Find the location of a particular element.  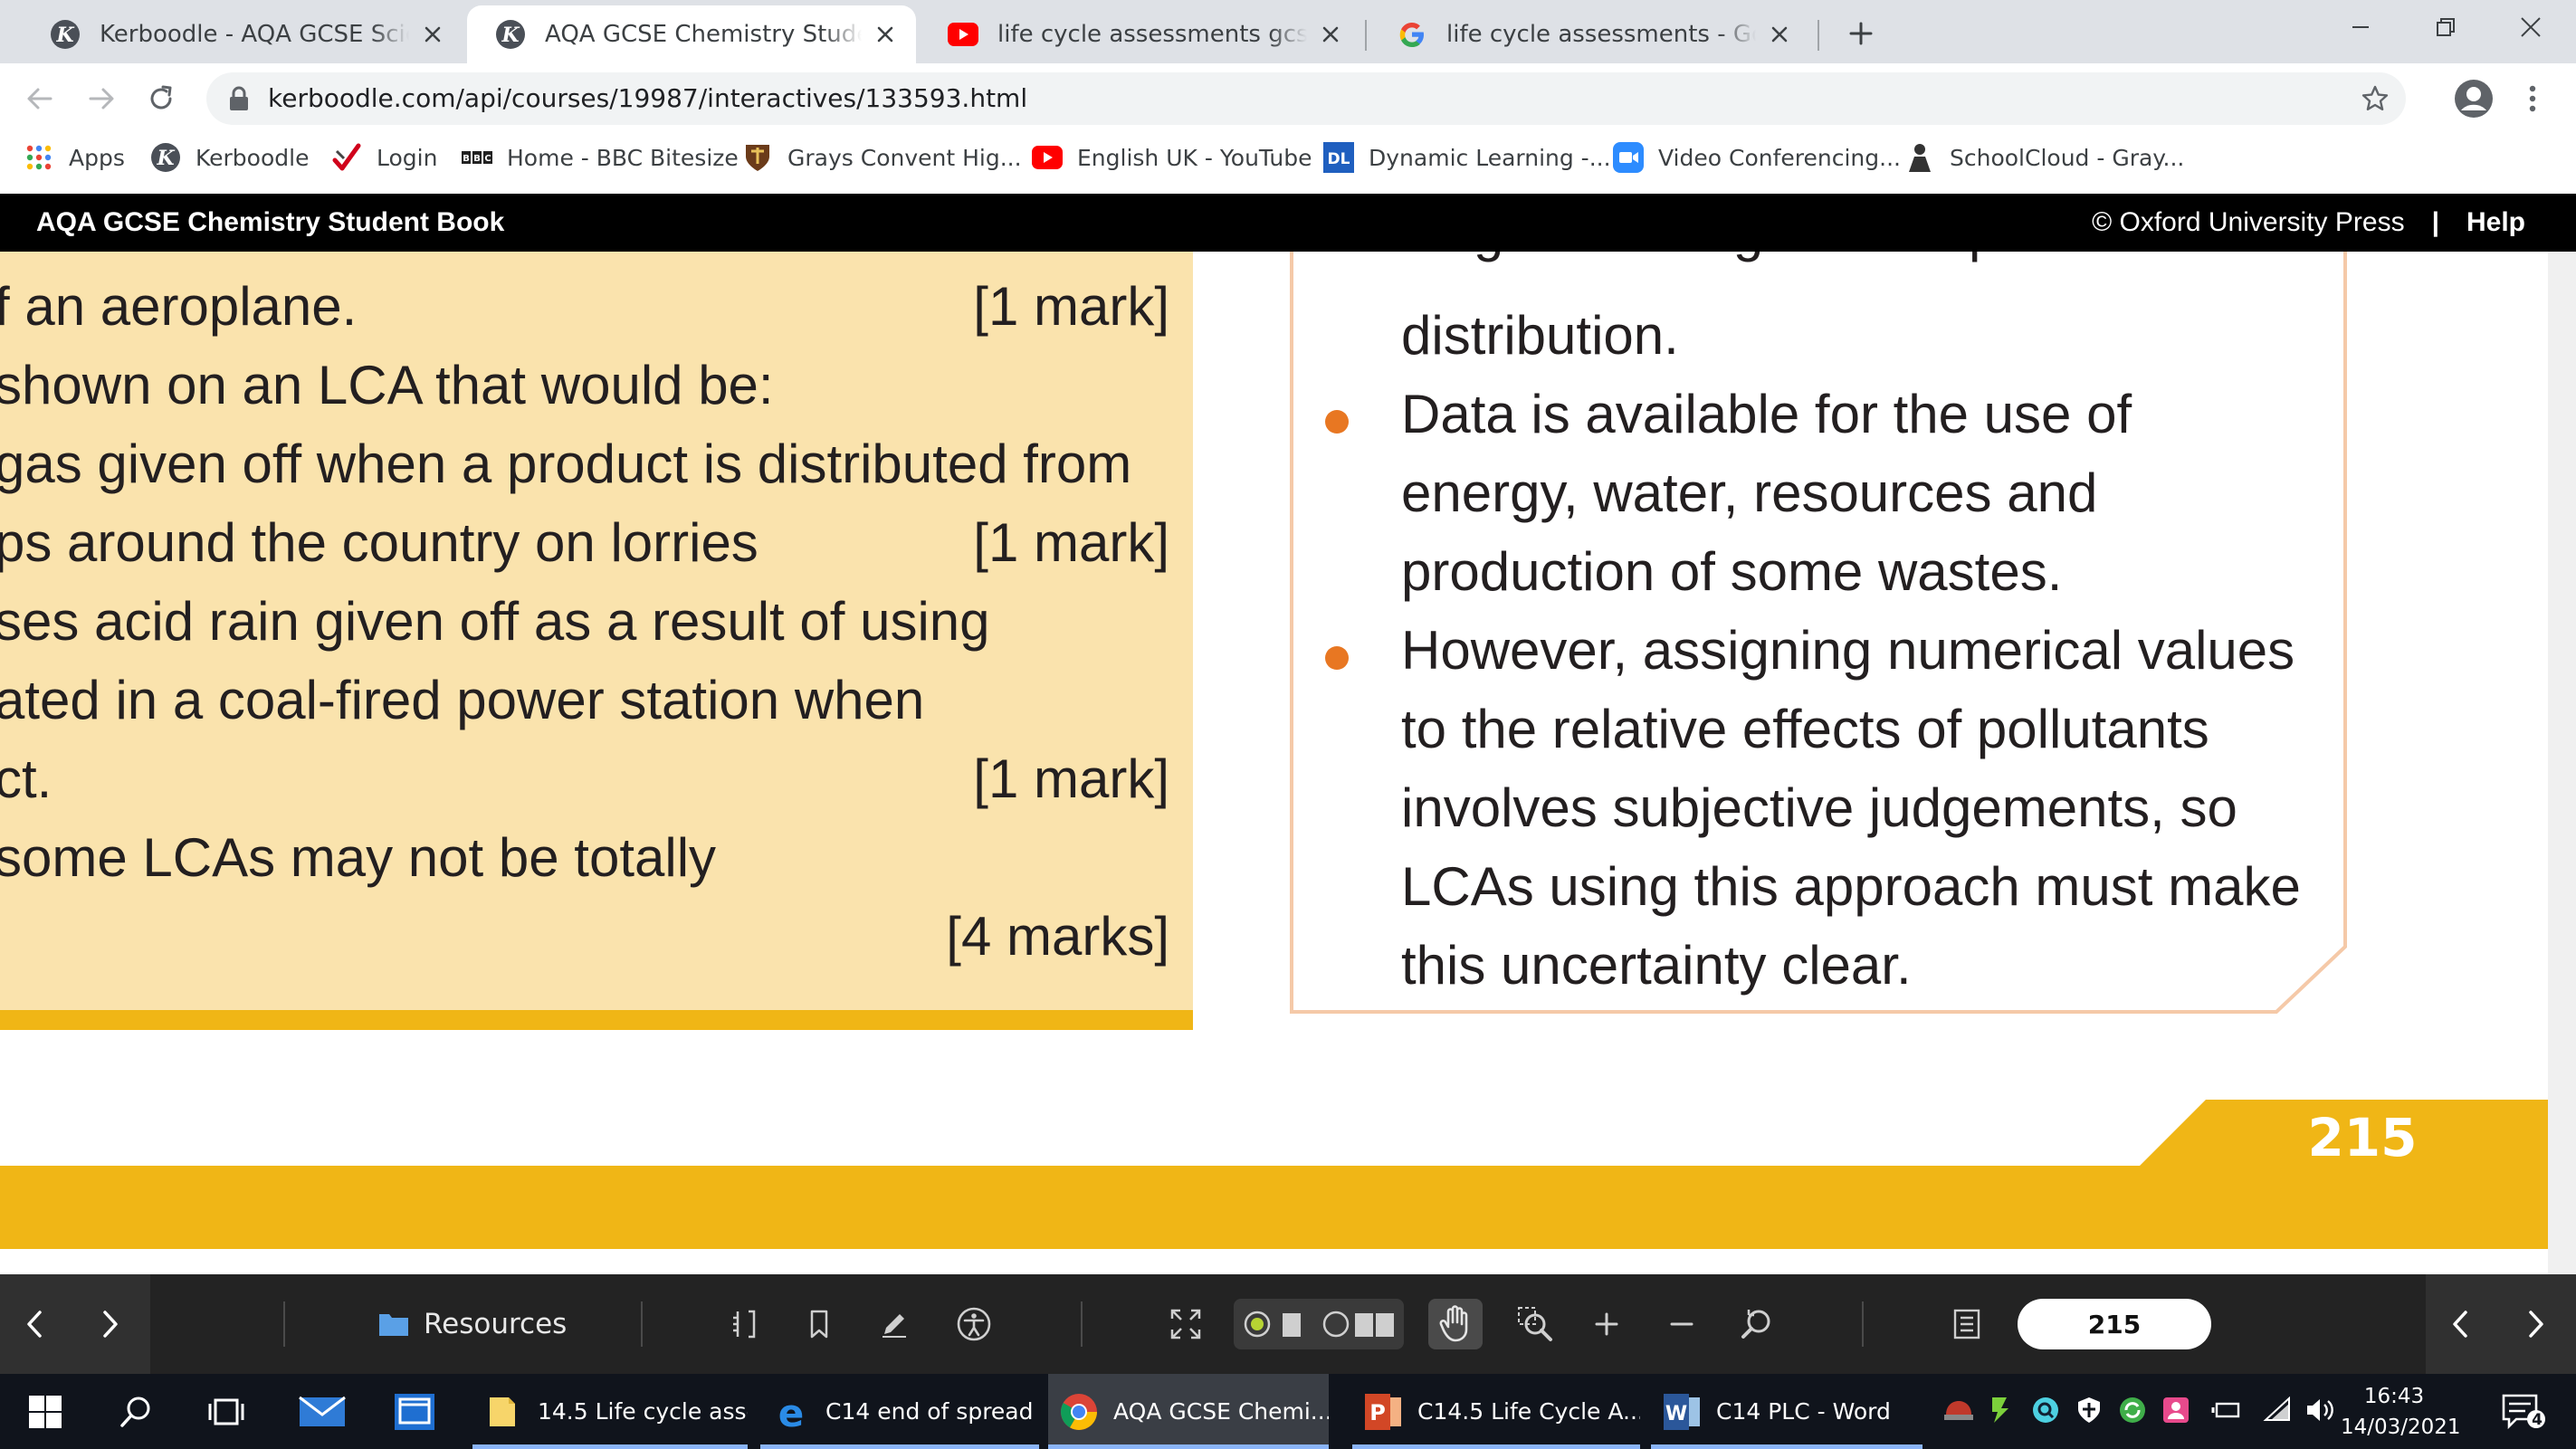

double-page-view-option is located at coordinates (1360, 1324).